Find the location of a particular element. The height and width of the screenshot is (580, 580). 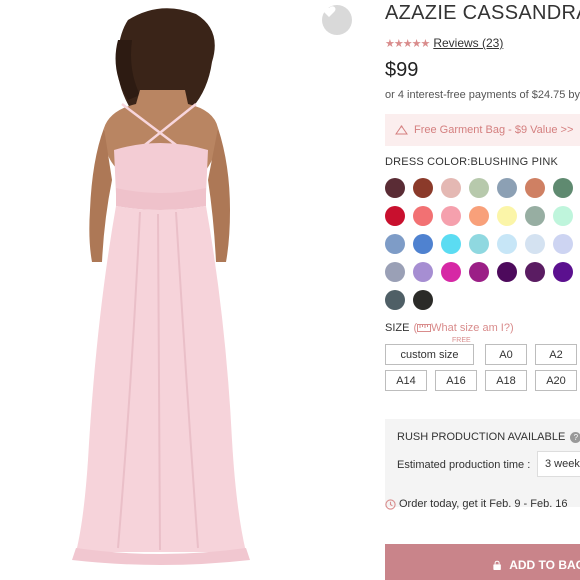

size-option-a2: A2 is located at coordinates (556, 354).